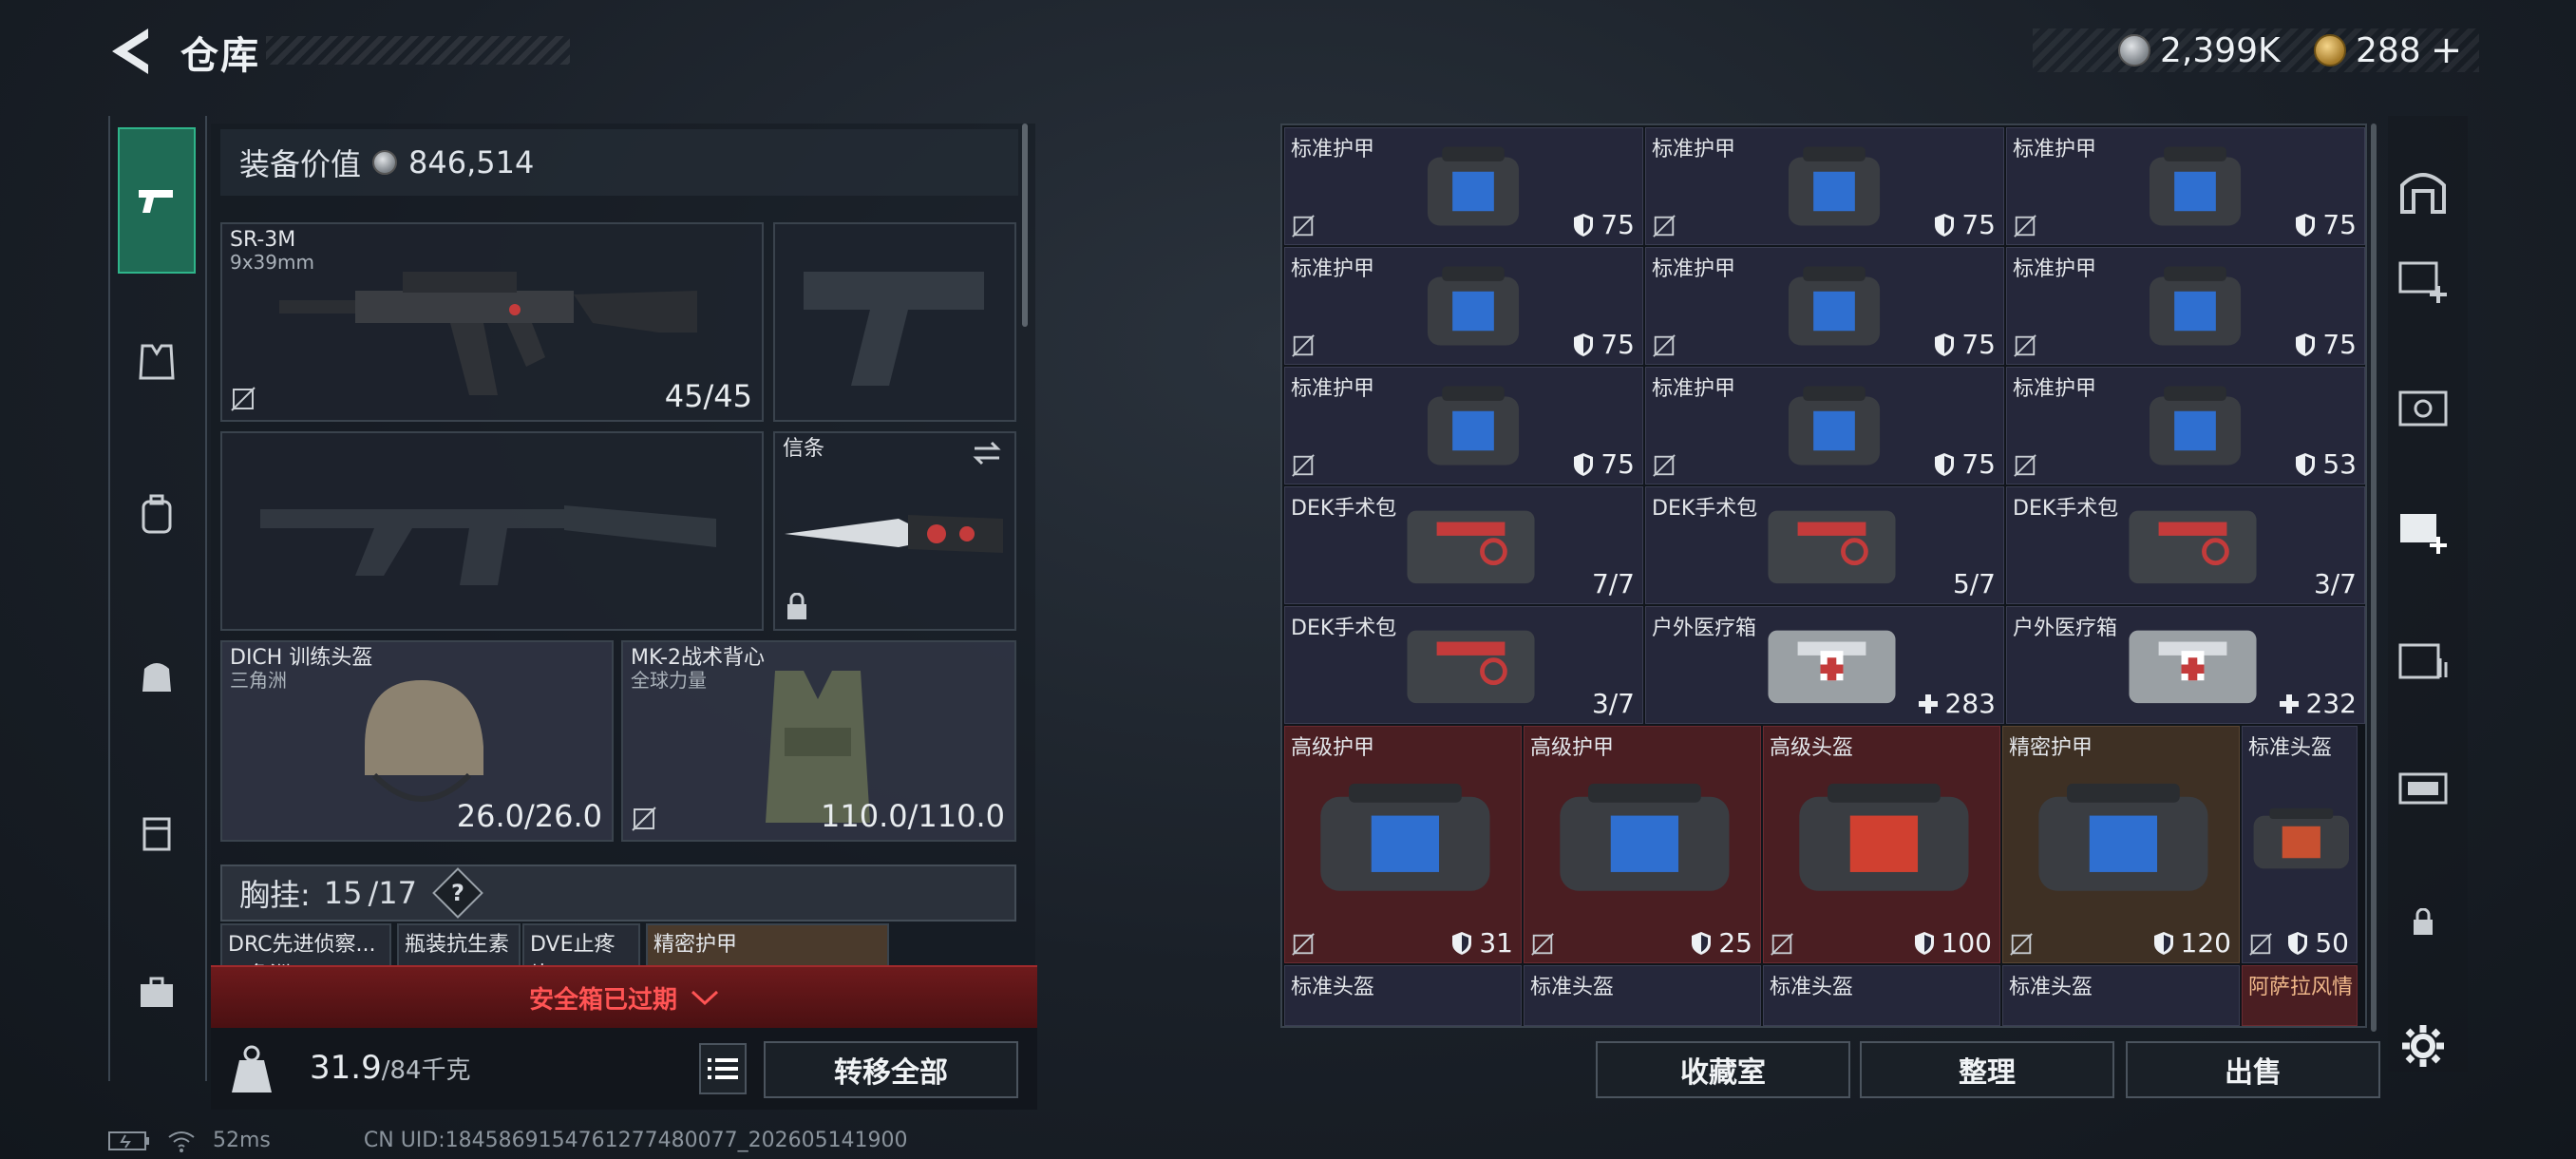  Describe the element at coordinates (157, 675) in the screenshot. I see `tab-bag` at that location.